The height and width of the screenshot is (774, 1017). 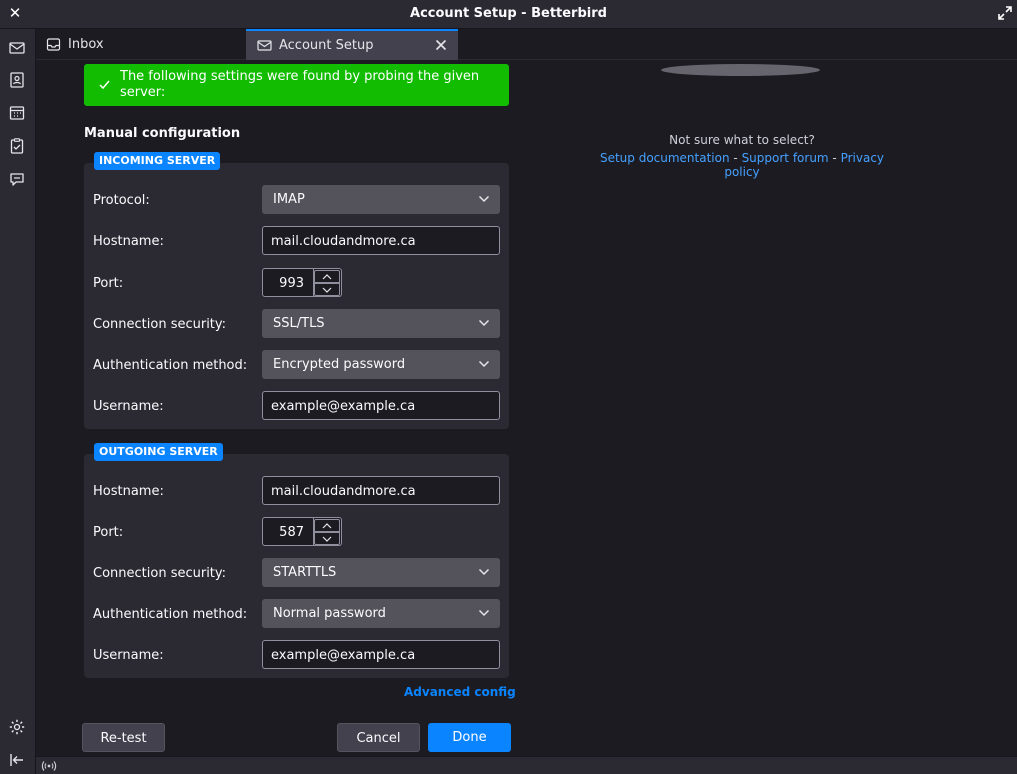 I want to click on incoming-protocol-row: Protocol: IMAP, so click(x=296, y=200).